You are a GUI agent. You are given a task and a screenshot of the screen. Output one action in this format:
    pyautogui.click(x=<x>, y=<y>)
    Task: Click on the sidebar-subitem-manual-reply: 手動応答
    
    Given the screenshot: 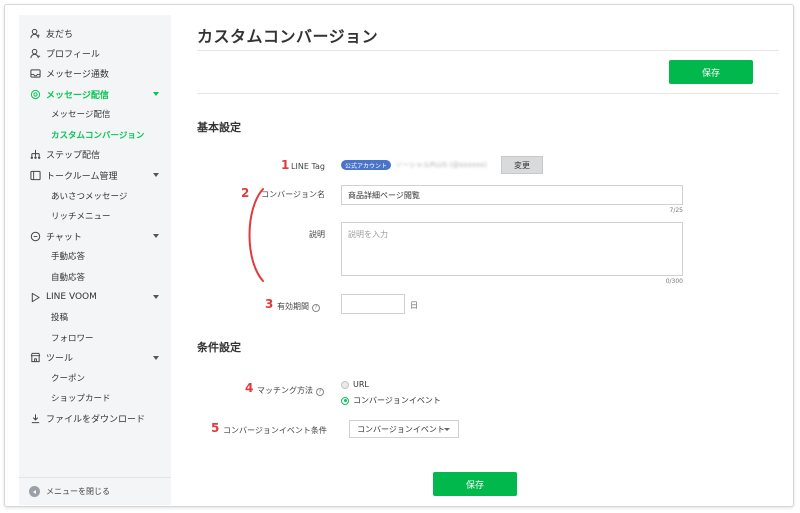 What is the action you would take?
    pyautogui.click(x=95, y=256)
    